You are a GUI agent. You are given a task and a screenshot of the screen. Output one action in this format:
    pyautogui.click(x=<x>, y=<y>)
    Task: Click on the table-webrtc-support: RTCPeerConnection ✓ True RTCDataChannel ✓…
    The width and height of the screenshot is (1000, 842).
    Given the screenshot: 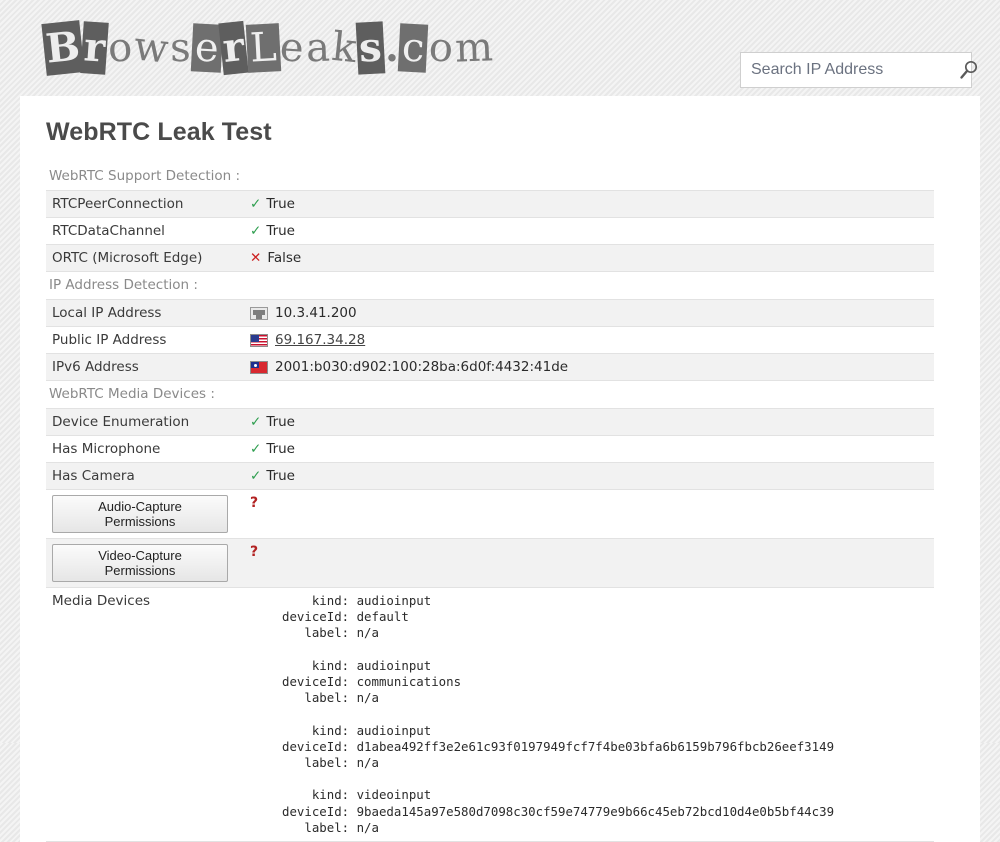 What is the action you would take?
    pyautogui.click(x=490, y=231)
    